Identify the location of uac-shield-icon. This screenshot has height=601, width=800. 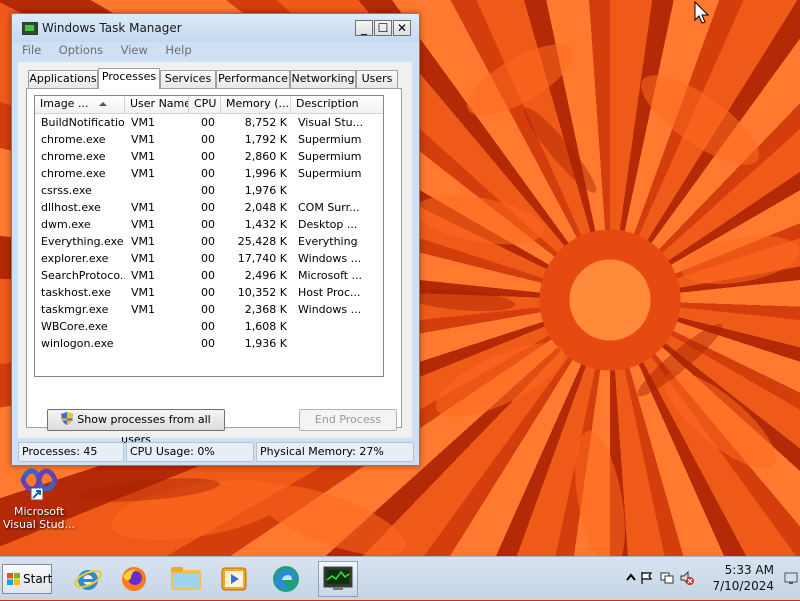
(67, 418).